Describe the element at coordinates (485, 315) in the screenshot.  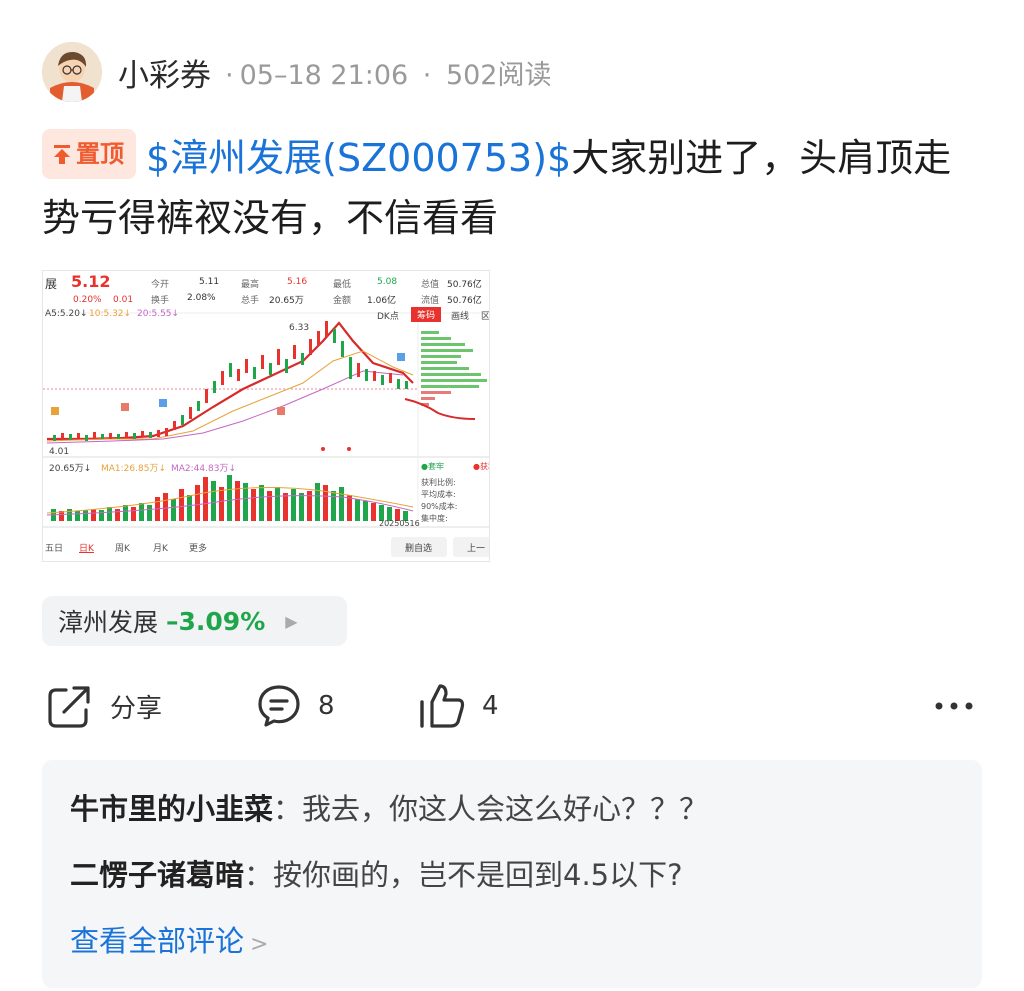
I see `tab-more: 区` at that location.